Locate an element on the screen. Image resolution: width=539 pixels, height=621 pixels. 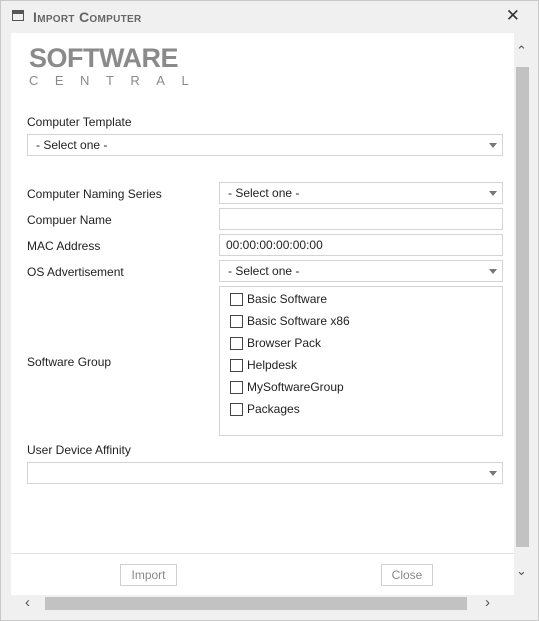
naming-series-select: - Select one - is located at coordinates (361, 193).